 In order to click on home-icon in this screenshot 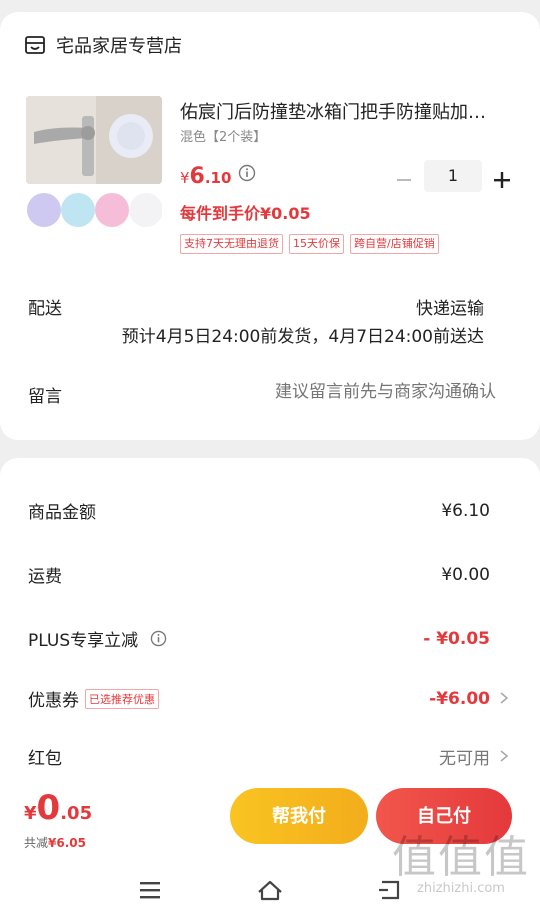, I will do `click(270, 890)`.